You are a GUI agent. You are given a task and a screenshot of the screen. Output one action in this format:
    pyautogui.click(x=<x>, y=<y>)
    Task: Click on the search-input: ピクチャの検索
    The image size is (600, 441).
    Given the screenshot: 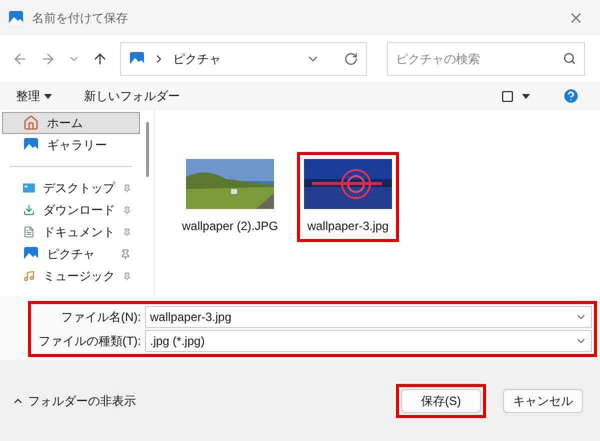 What is the action you would take?
    pyautogui.click(x=479, y=59)
    